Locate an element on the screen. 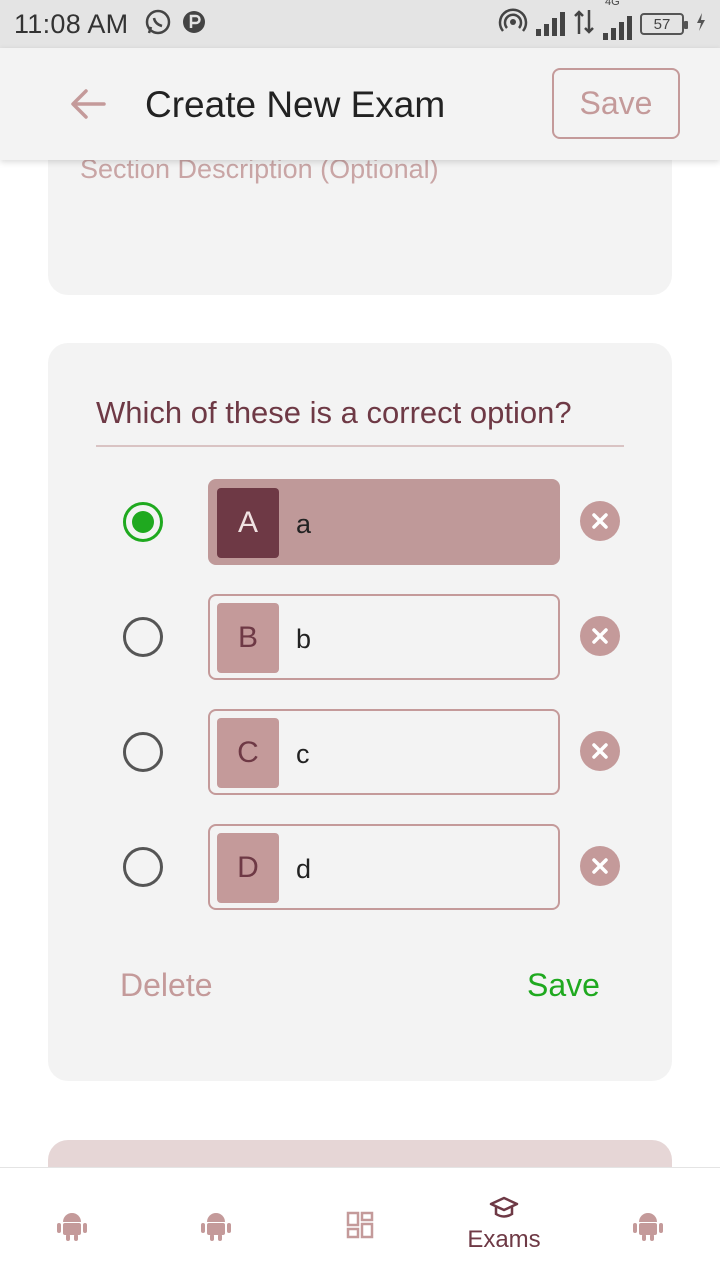 Image resolution: width=720 pixels, height=1280 pixels. option-row: A a is located at coordinates (360, 522).